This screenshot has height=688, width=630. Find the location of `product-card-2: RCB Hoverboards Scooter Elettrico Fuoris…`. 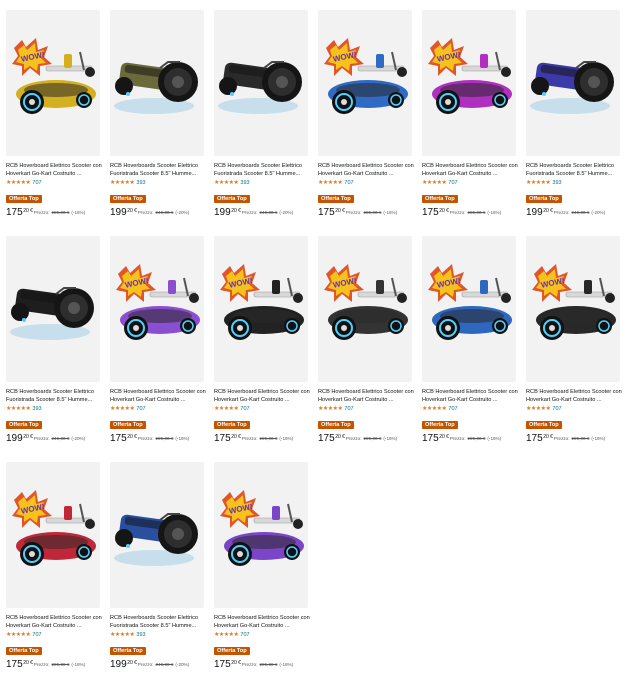

product-card-2: RCB Hoverboards Scooter Elettrico Fuoris… is located at coordinates (159, 123).